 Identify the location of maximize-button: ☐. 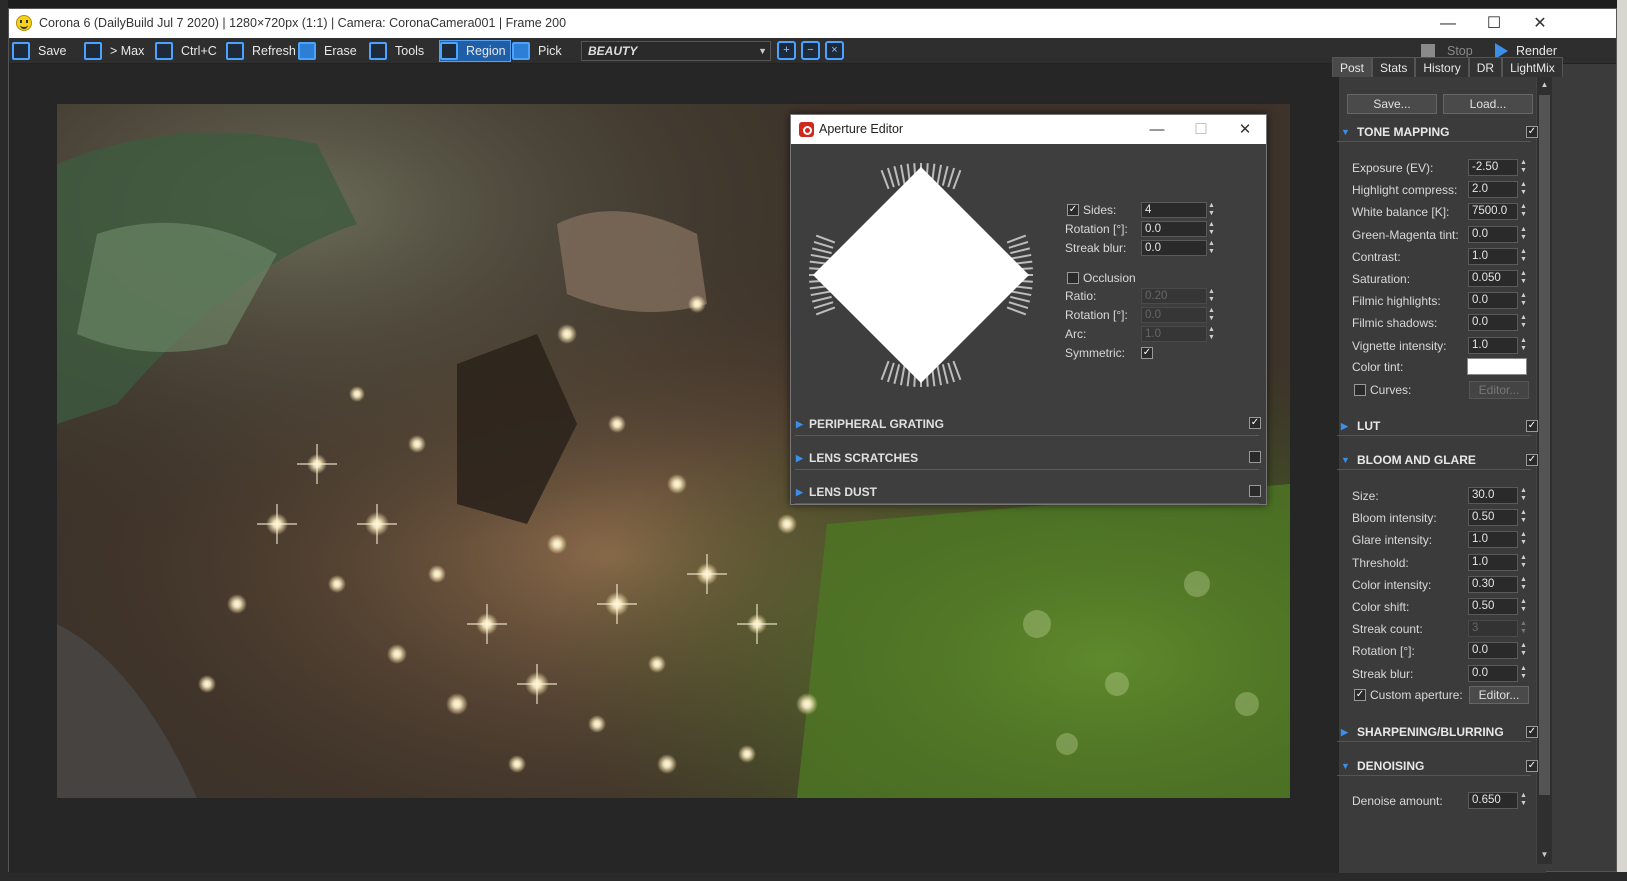
(1494, 23).